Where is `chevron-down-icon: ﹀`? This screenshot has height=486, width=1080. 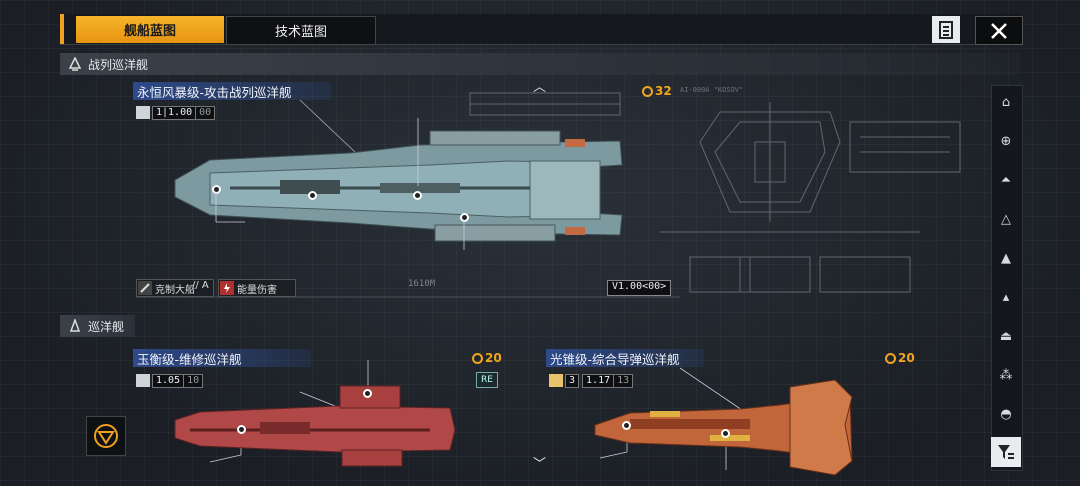
chevron-down-icon: ﹀ is located at coordinates (539, 462).